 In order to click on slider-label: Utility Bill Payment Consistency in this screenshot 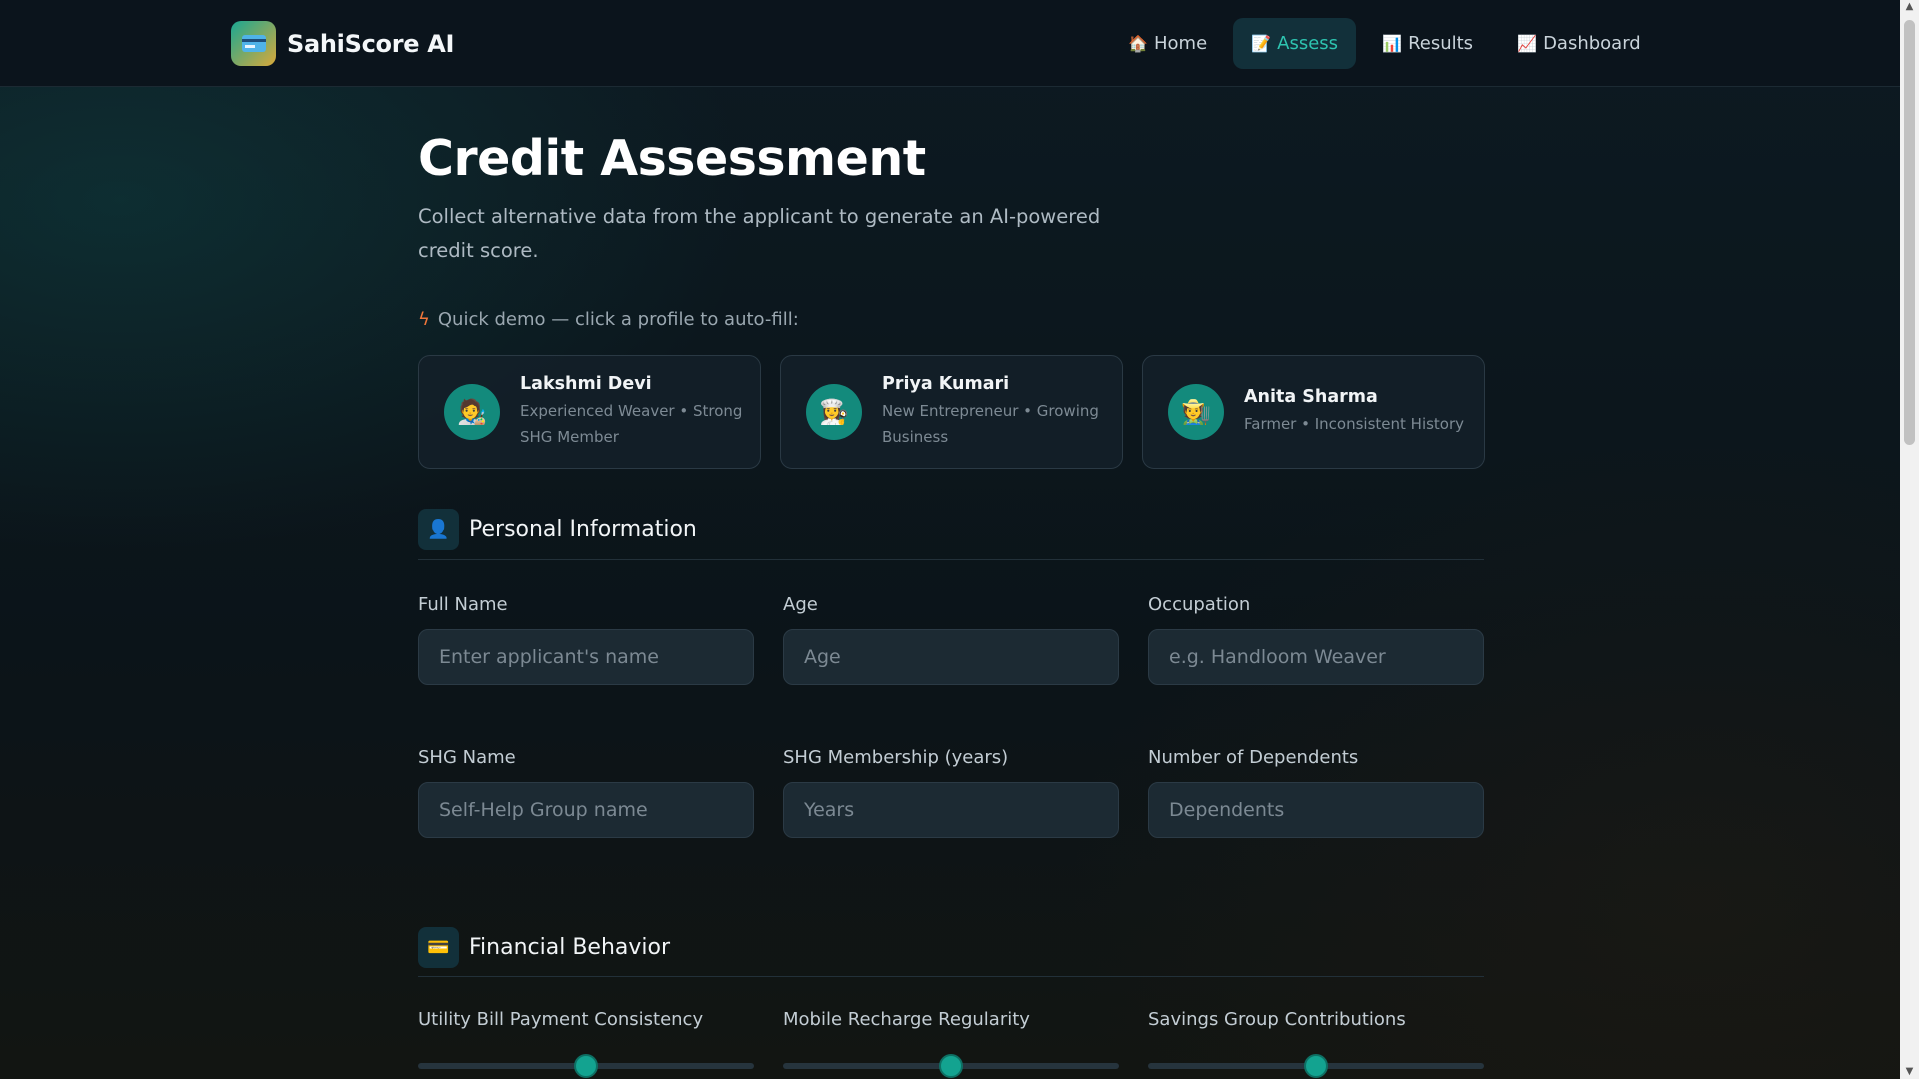, I will do `click(561, 1019)`.